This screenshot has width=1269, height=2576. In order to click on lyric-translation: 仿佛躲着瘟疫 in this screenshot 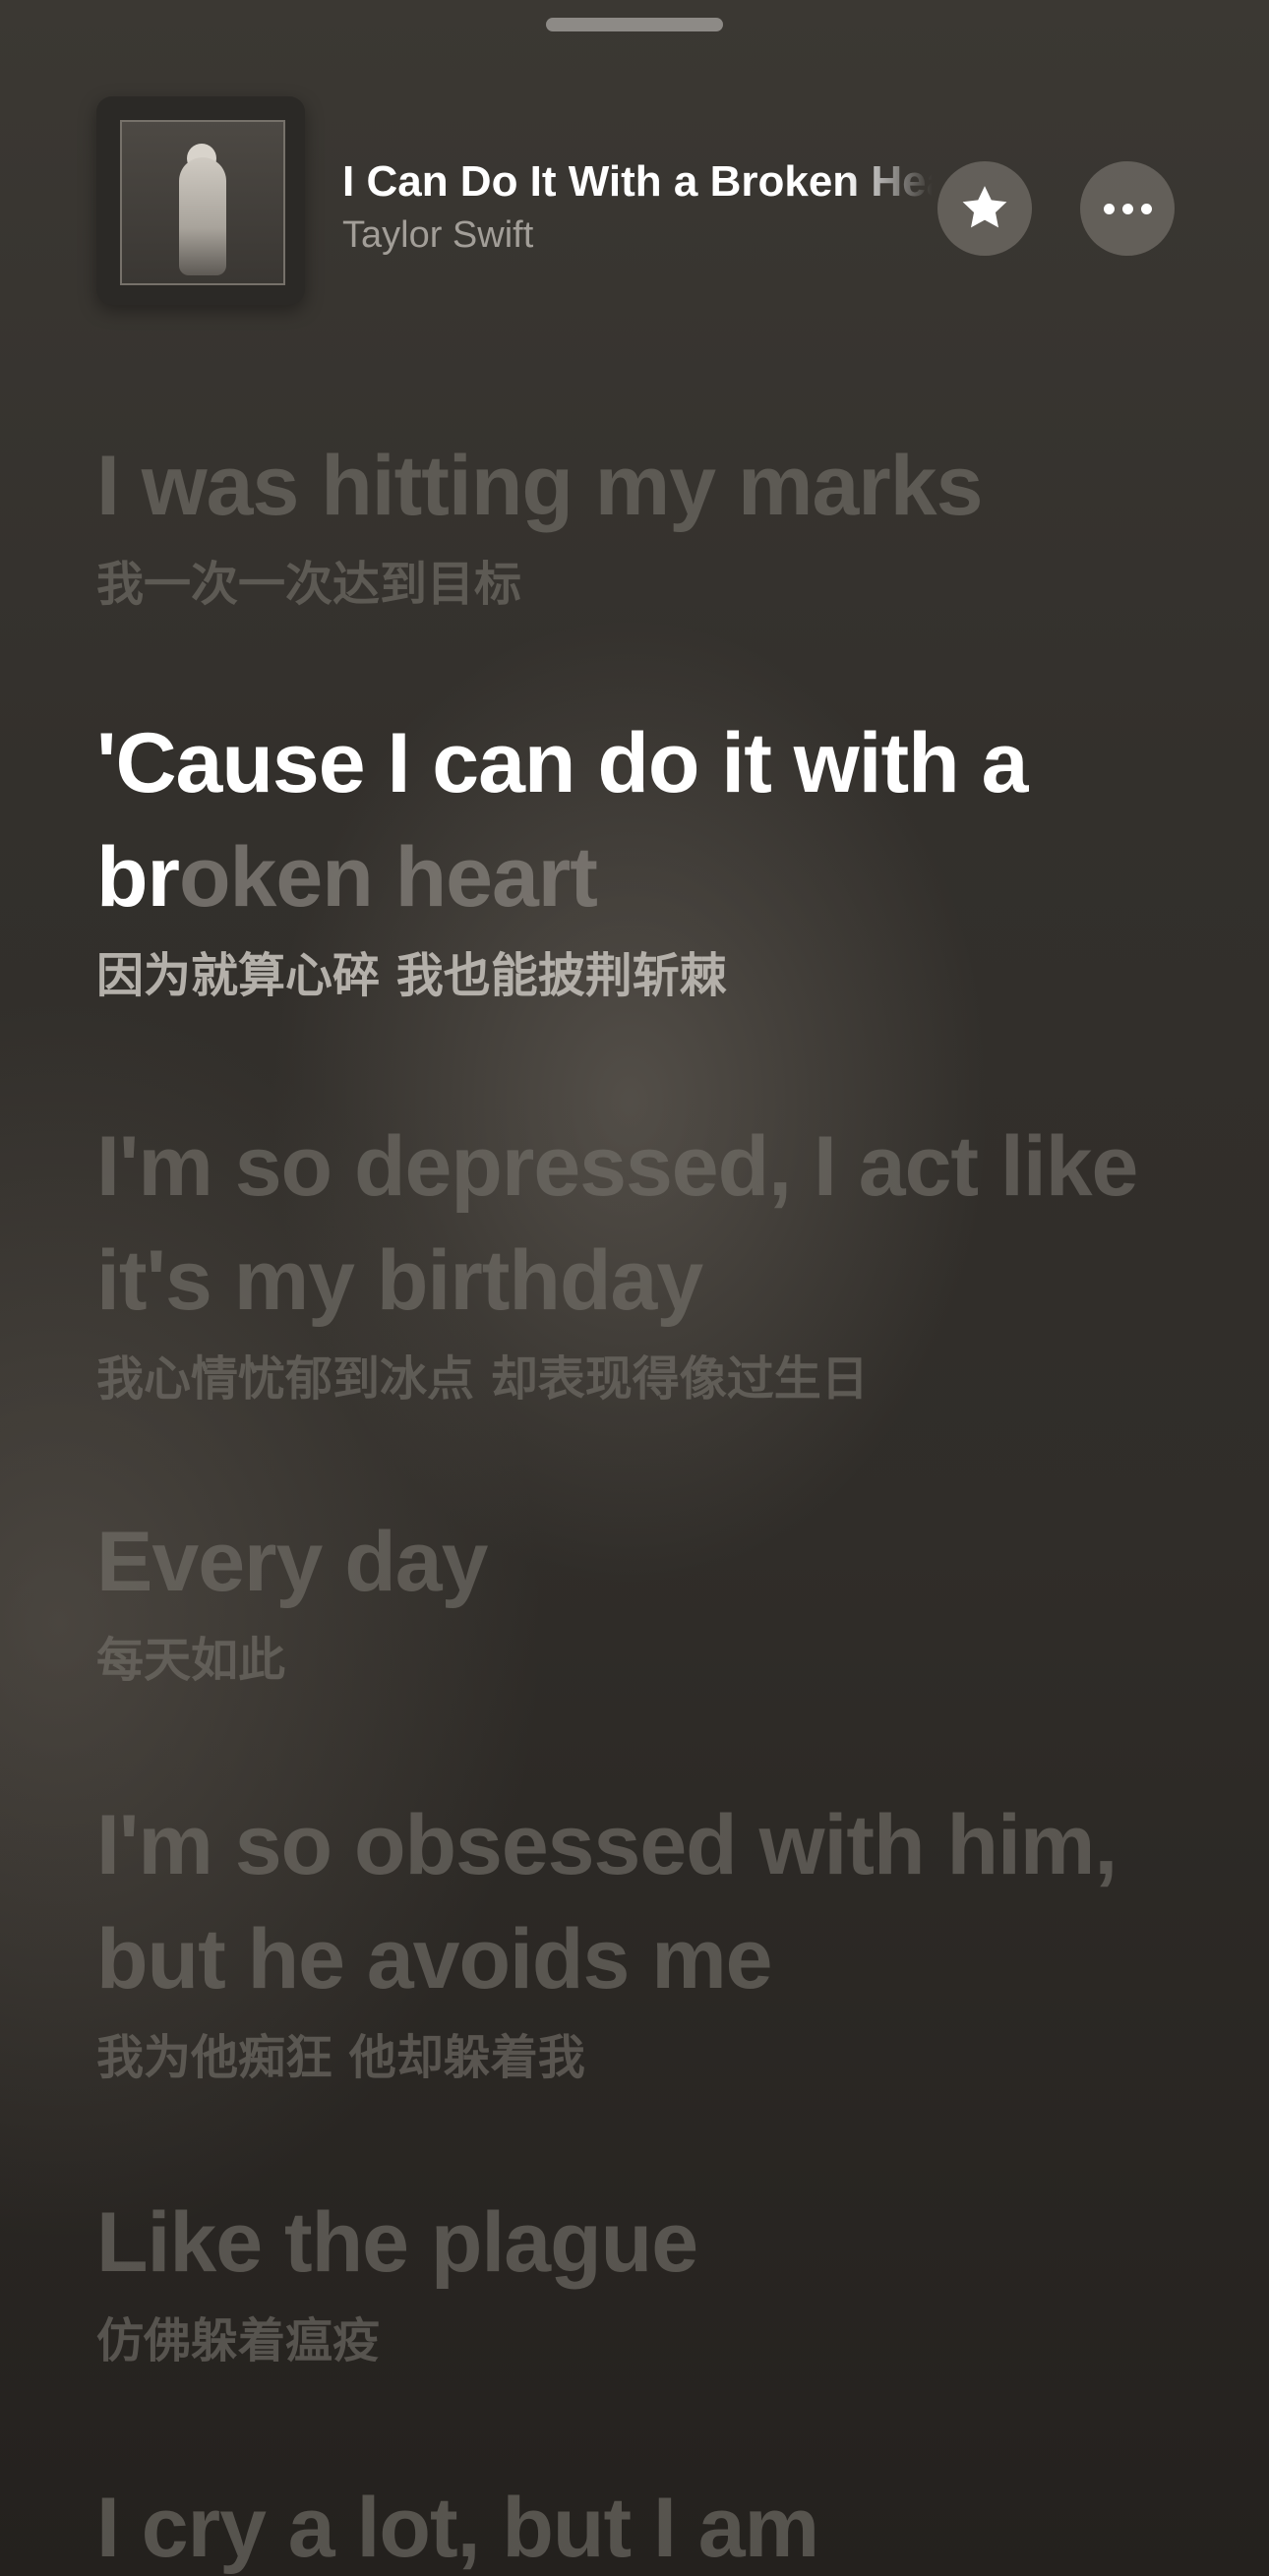, I will do `click(238, 2340)`.